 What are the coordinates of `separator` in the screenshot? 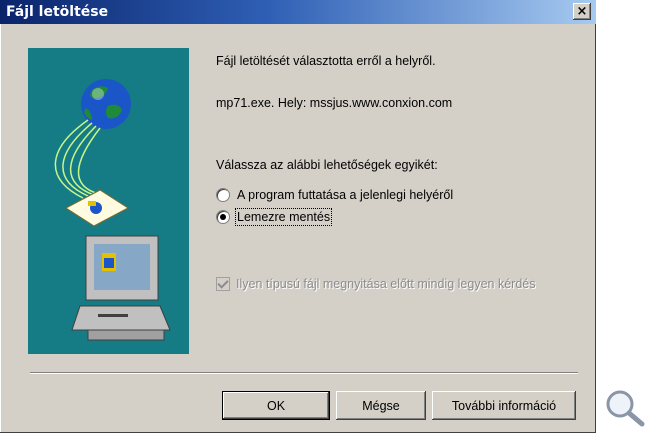 It's located at (304, 373).